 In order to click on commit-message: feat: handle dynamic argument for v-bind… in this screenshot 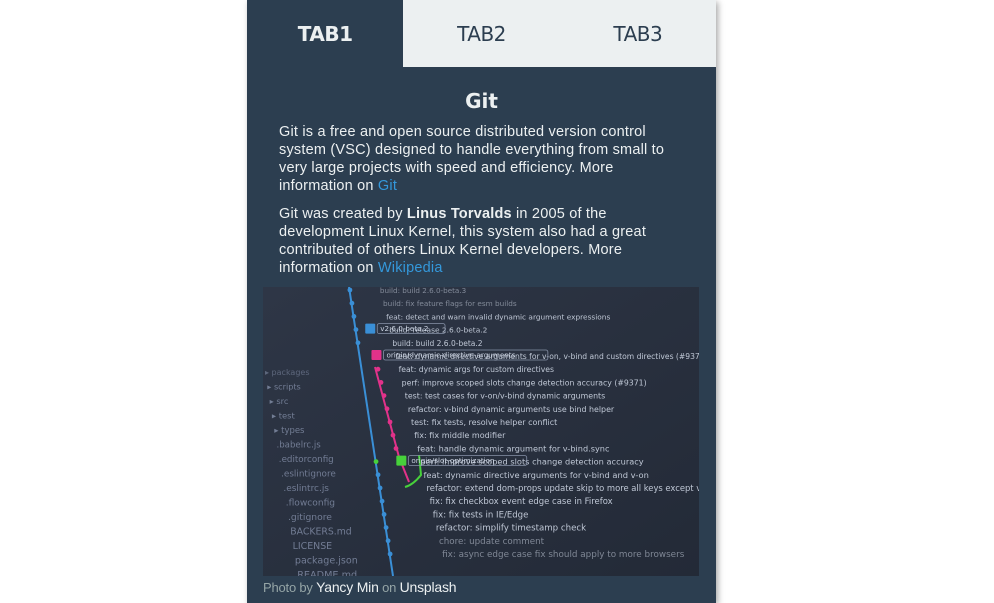, I will do `click(513, 448)`.